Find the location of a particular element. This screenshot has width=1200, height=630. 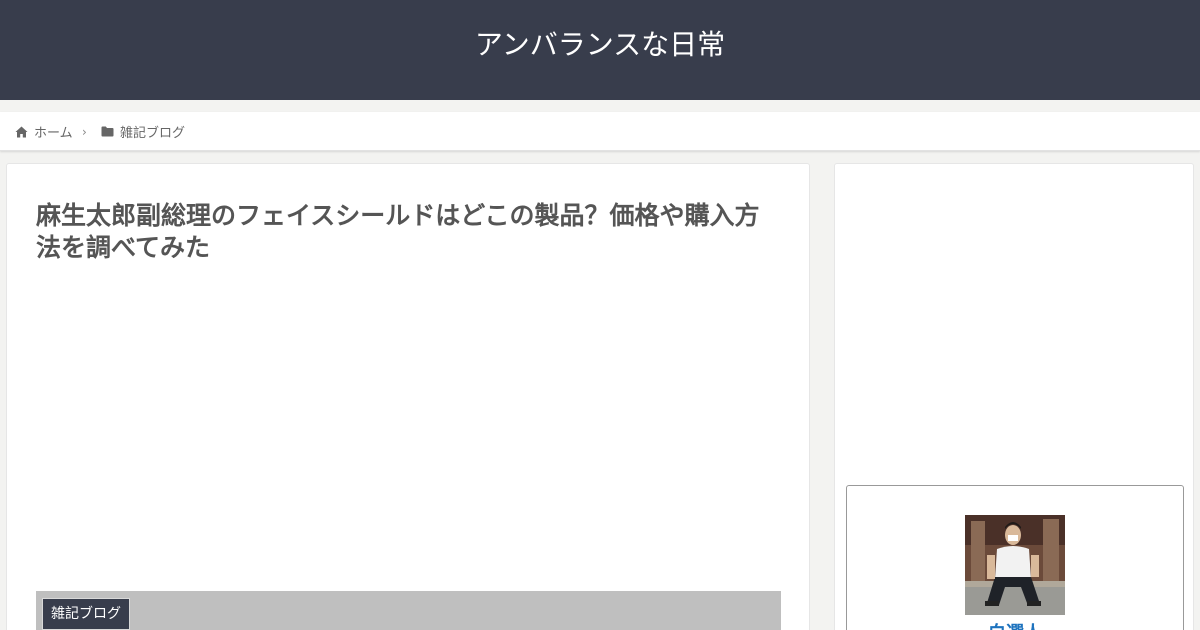

home-icon is located at coordinates (22, 132).